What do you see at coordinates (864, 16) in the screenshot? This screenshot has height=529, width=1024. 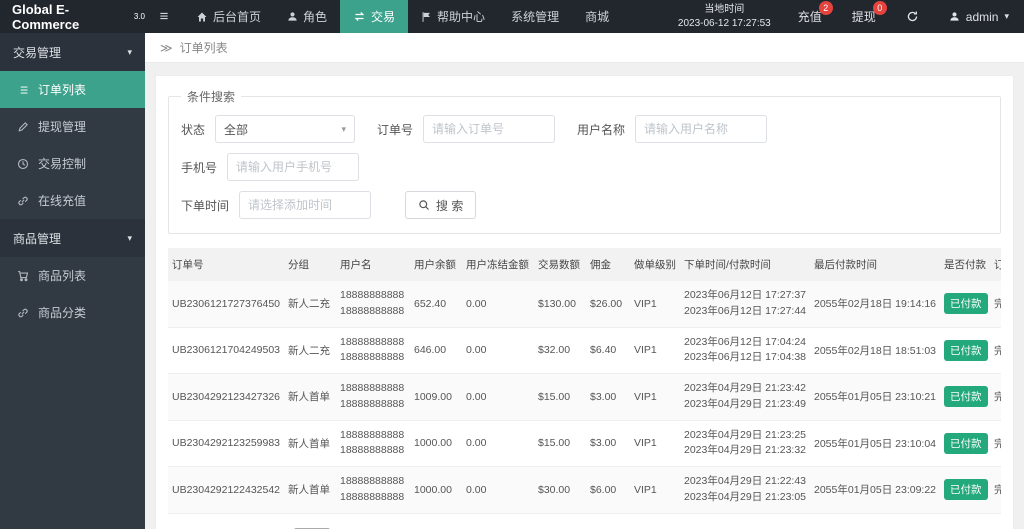 I see `withdraw-button: 提现 0` at bounding box center [864, 16].